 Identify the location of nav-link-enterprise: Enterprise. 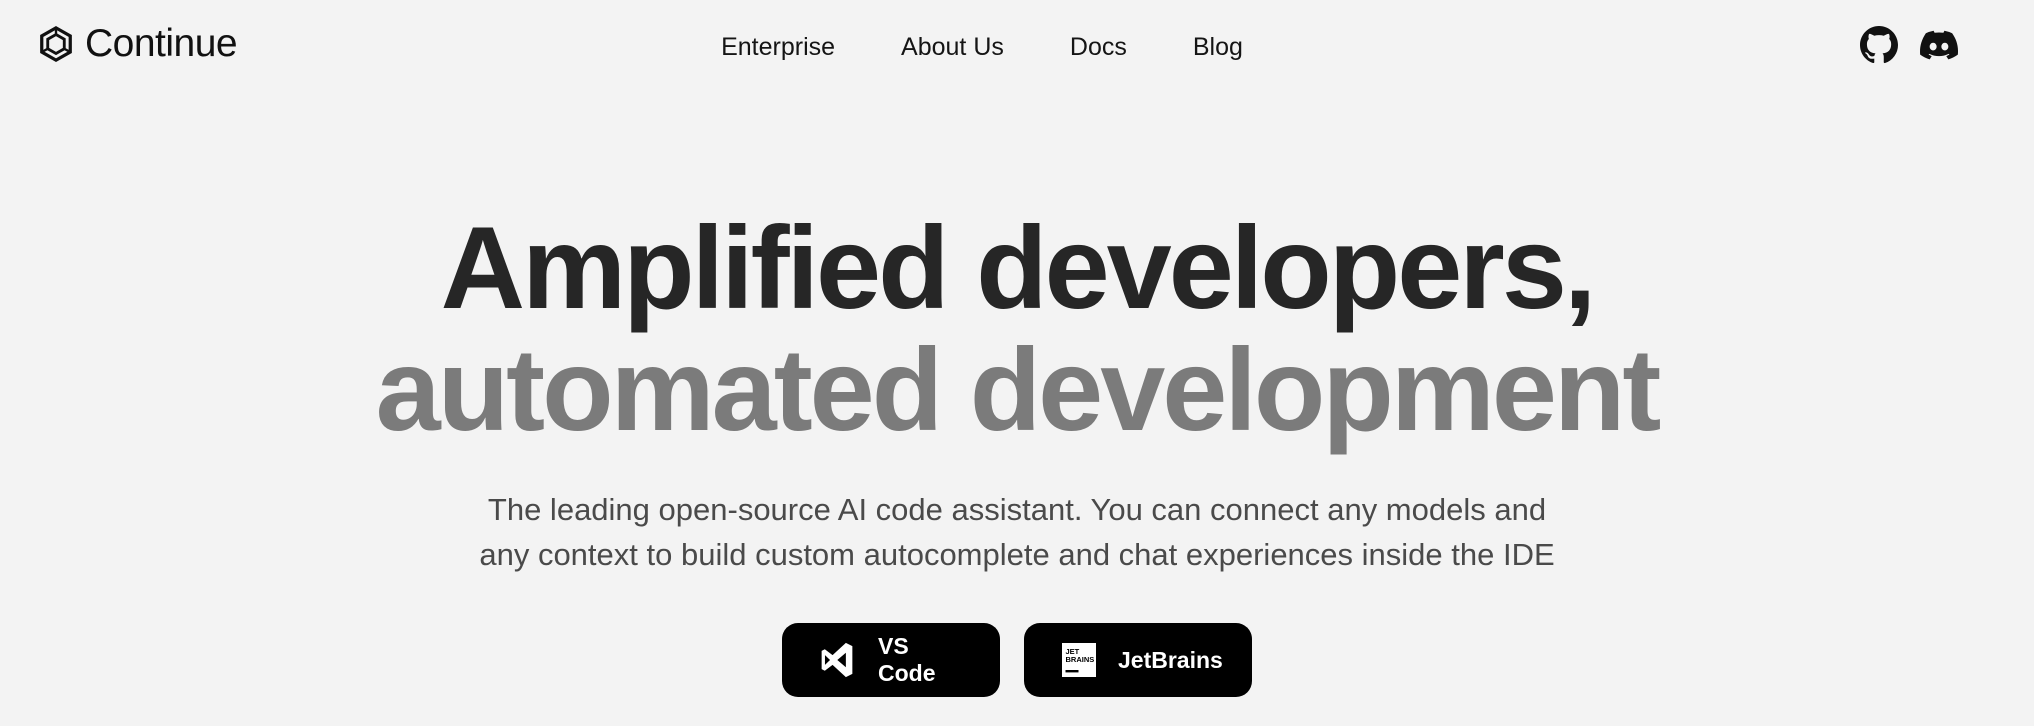
(778, 47).